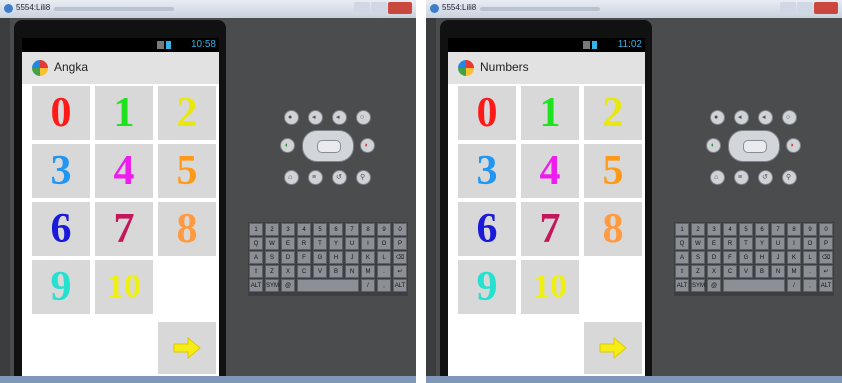 The image size is (842, 383). I want to click on key: Y, so click(336, 243).